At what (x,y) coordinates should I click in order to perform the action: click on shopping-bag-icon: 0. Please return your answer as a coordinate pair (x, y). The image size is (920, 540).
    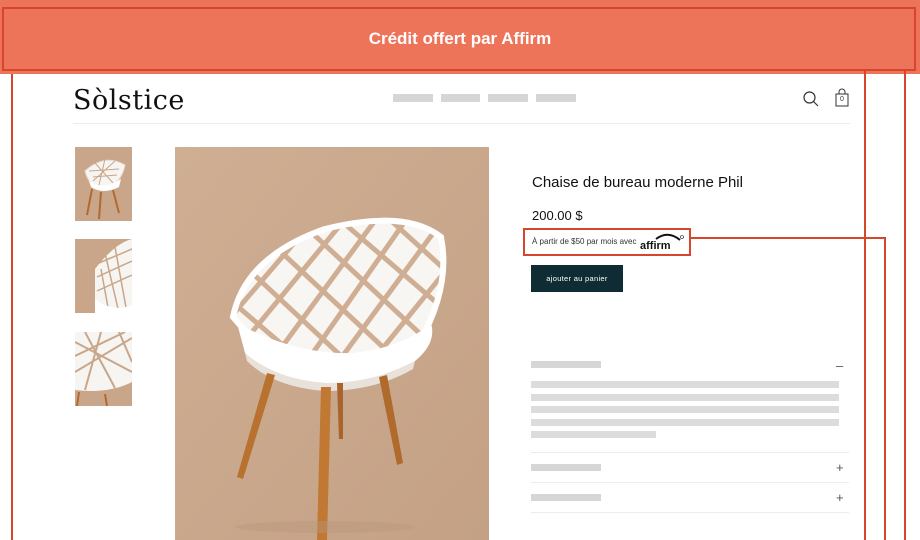
    Looking at the image, I should click on (842, 98).